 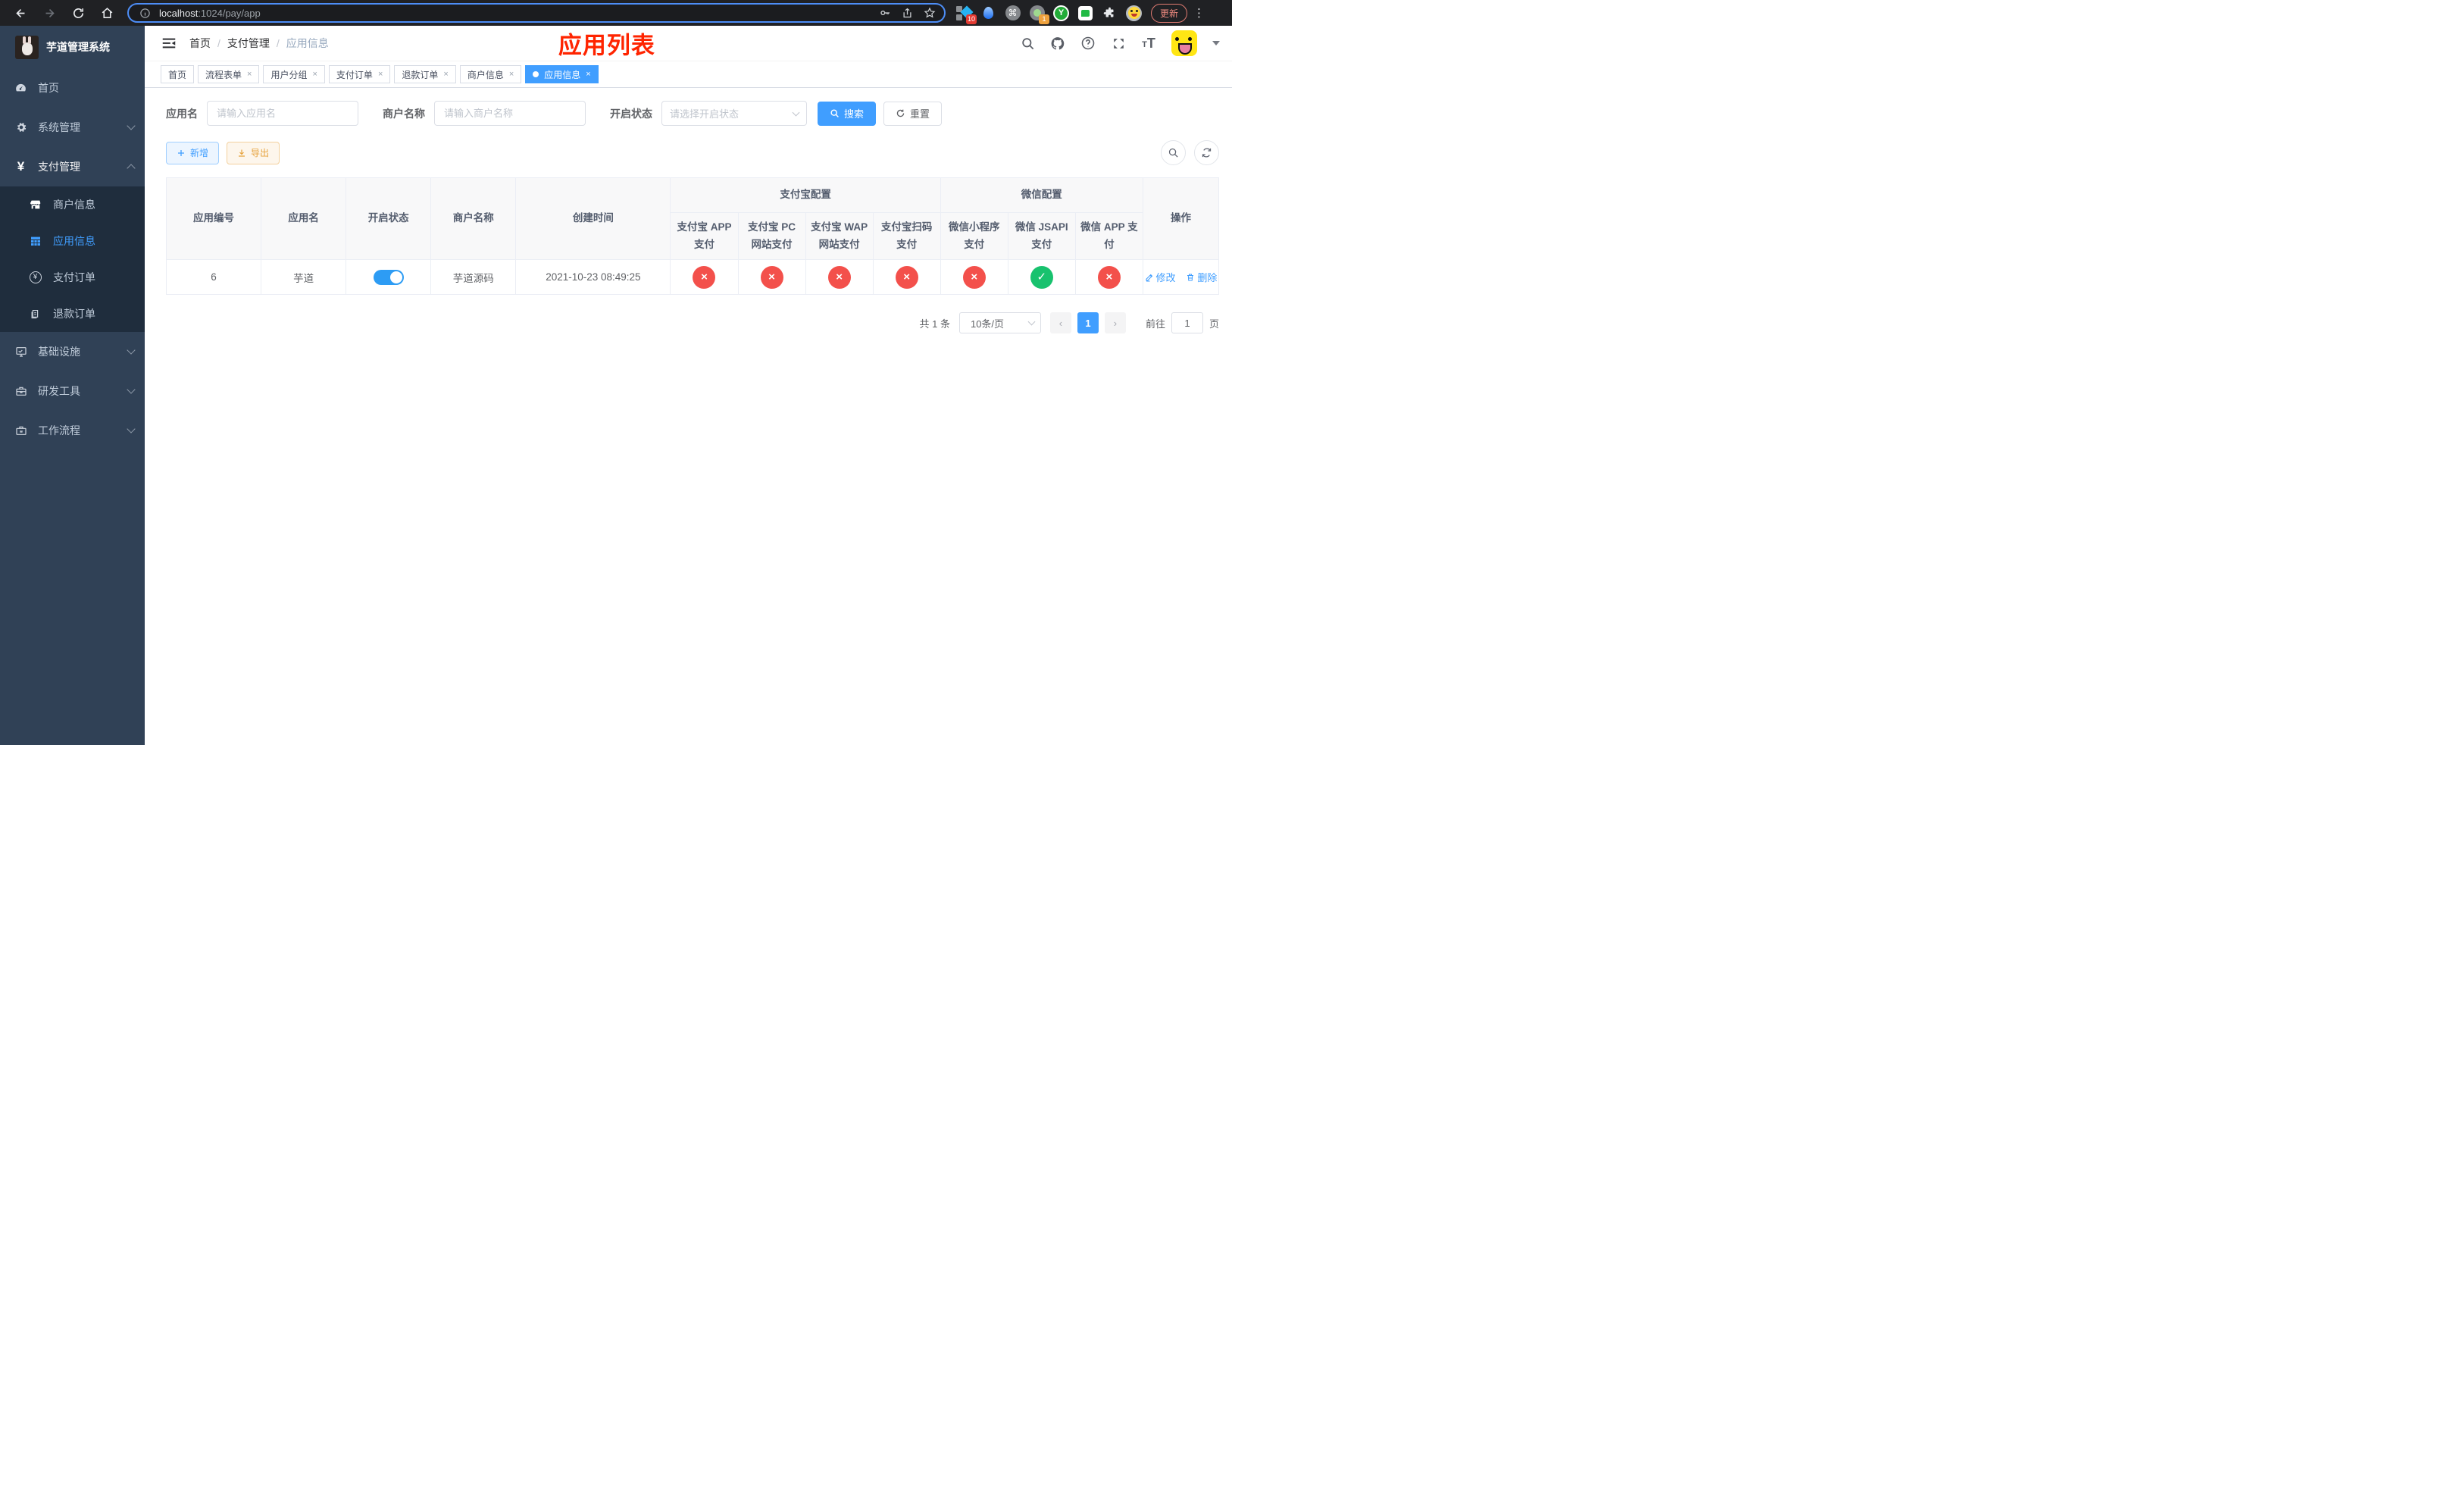 I want to click on browser-menu-icon: ⋮, so click(x=1199, y=13).